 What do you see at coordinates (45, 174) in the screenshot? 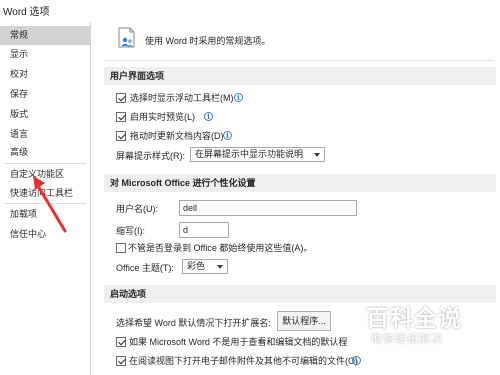
I see `sidebar-item-customize-ribbon: 自定义功能区` at bounding box center [45, 174].